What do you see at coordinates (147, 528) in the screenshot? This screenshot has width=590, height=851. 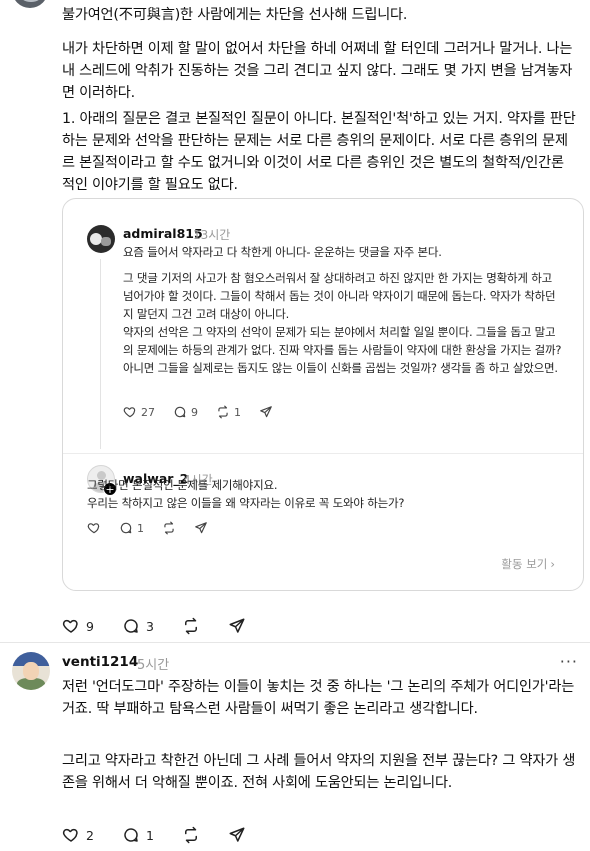 I see `walwar-2-actions: 1` at bounding box center [147, 528].